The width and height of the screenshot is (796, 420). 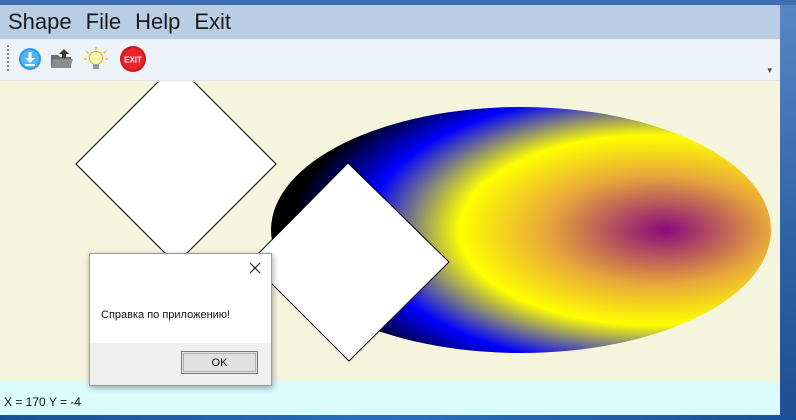 What do you see at coordinates (8, 59) in the screenshot?
I see `toolbar-grip` at bounding box center [8, 59].